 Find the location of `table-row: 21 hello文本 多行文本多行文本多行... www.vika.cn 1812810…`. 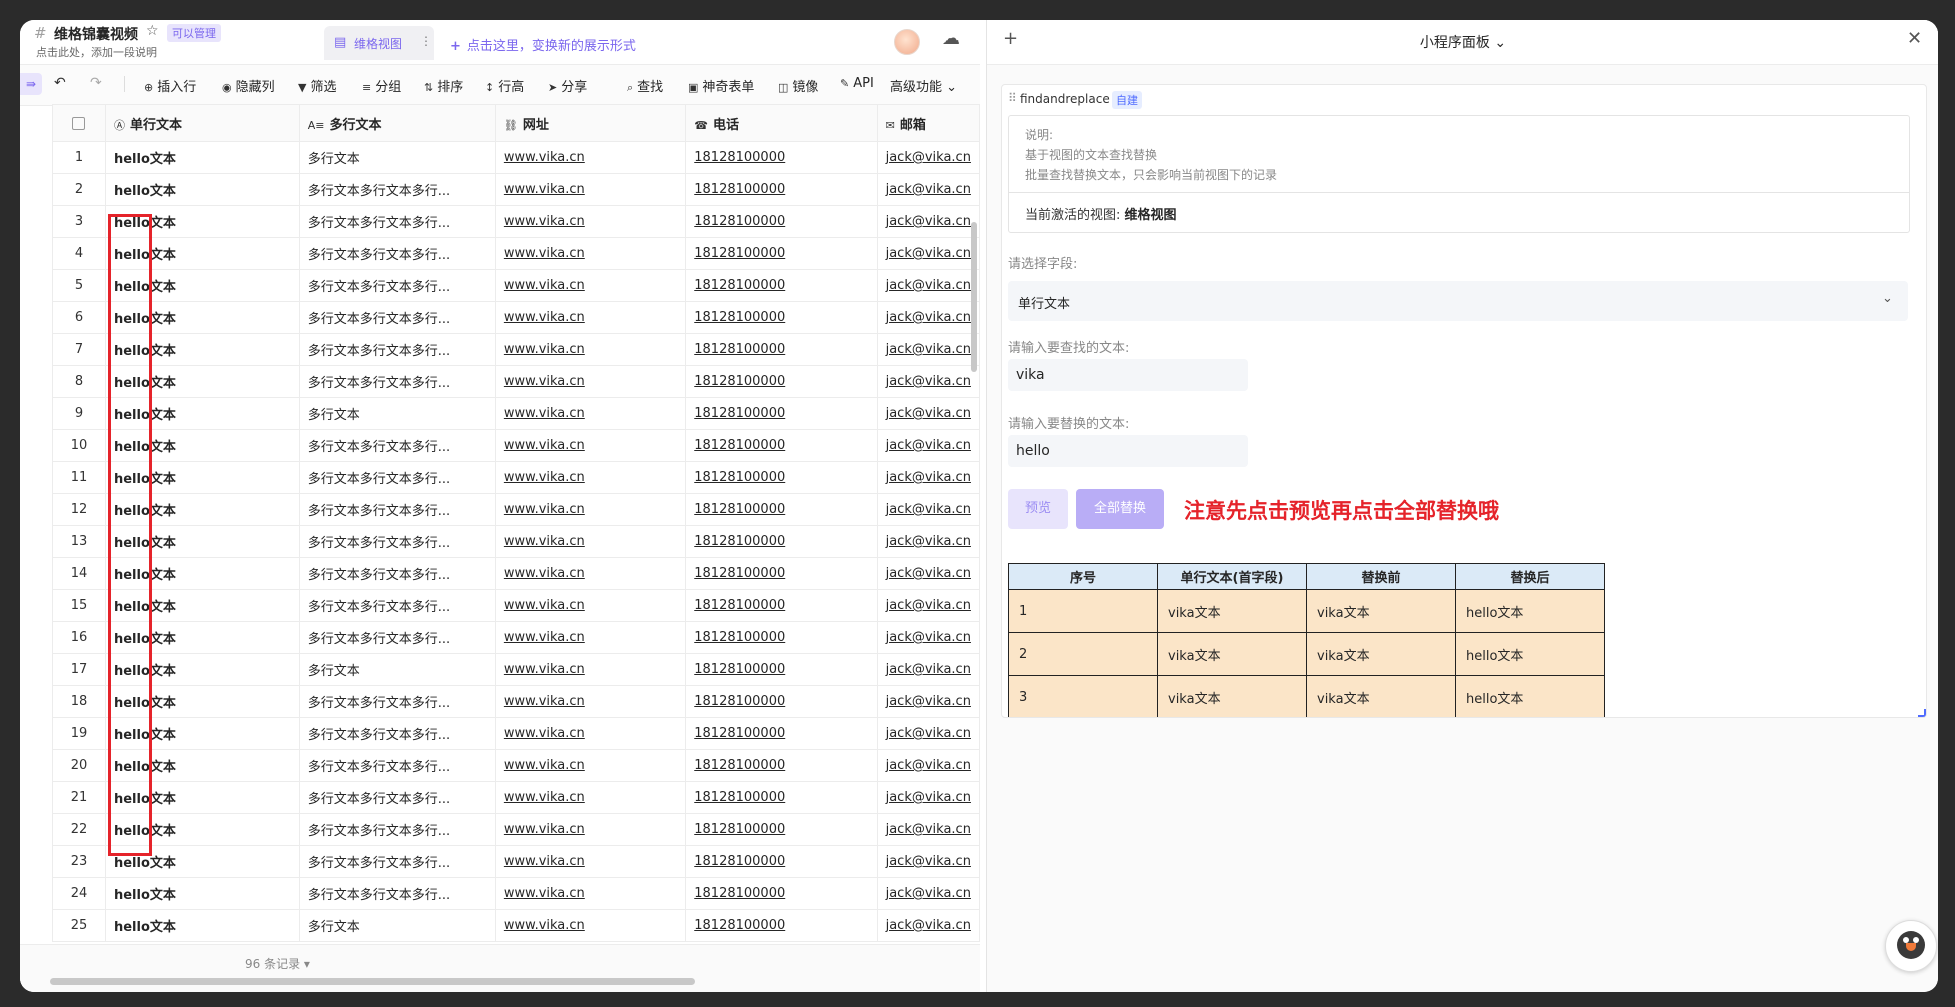

table-row: 21 hello文本 多行文本多行文本多行... www.vika.cn 1812810… is located at coordinates (516, 797).